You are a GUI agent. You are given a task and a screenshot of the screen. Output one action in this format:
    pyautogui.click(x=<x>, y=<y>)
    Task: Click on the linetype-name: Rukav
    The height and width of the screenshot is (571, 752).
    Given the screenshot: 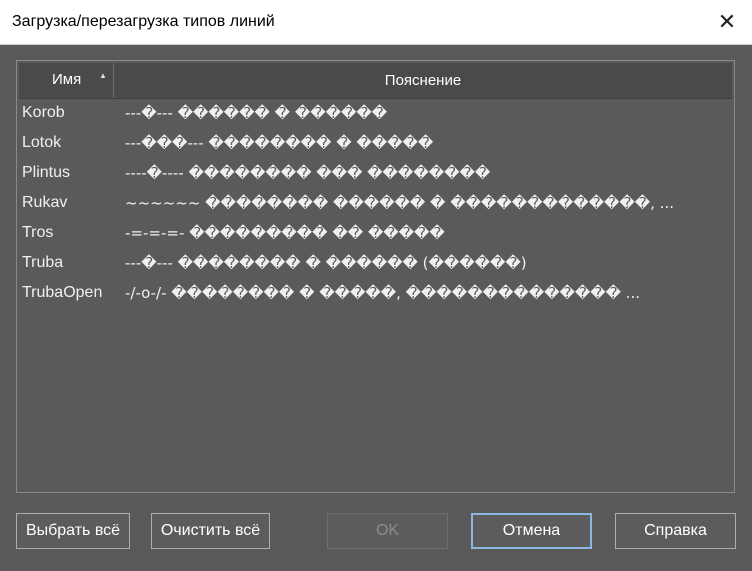 What is the action you would take?
    pyautogui.click(x=45, y=202)
    